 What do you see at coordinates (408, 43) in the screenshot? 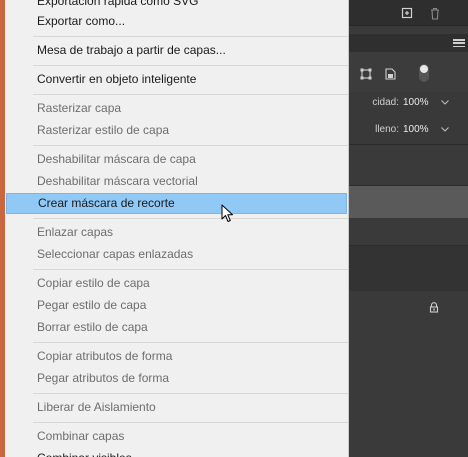
I see `panel-tab-bar` at bounding box center [408, 43].